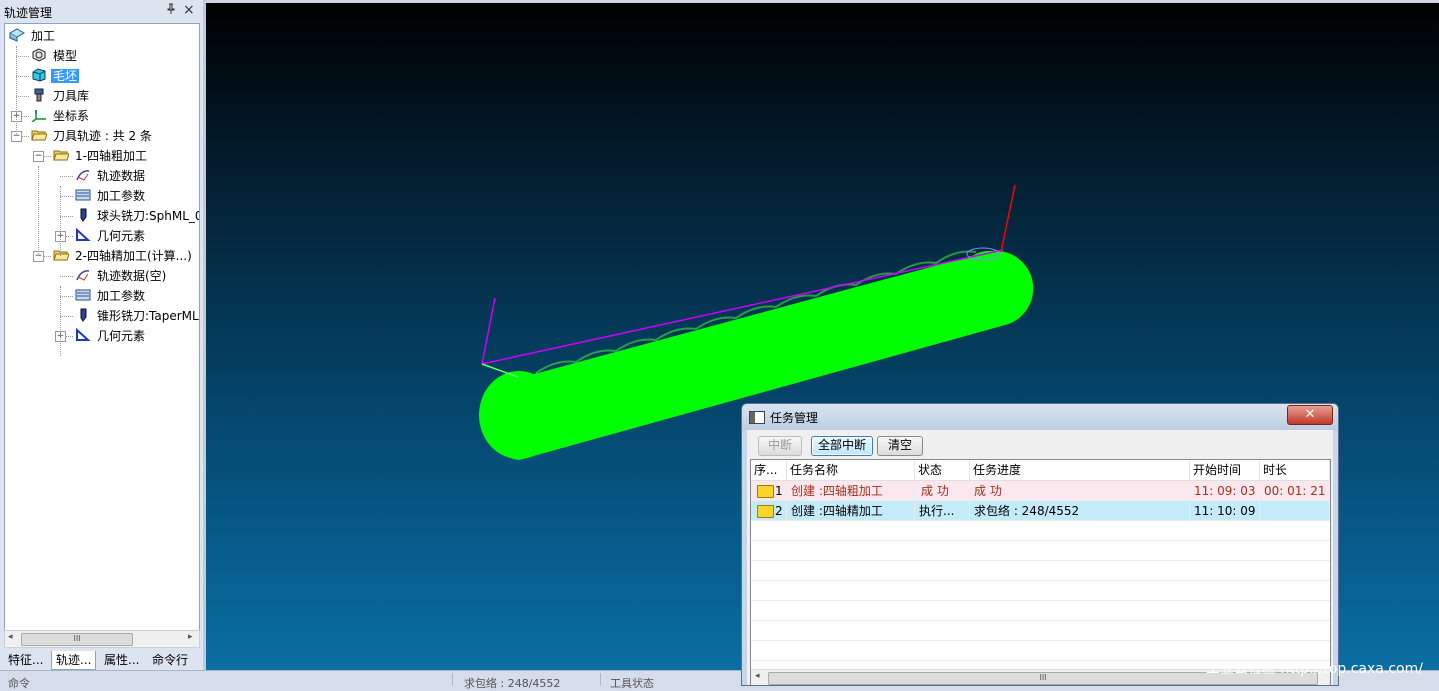  What do you see at coordinates (28, 13) in the screenshot?
I see `panel-title: 轨迹管理` at bounding box center [28, 13].